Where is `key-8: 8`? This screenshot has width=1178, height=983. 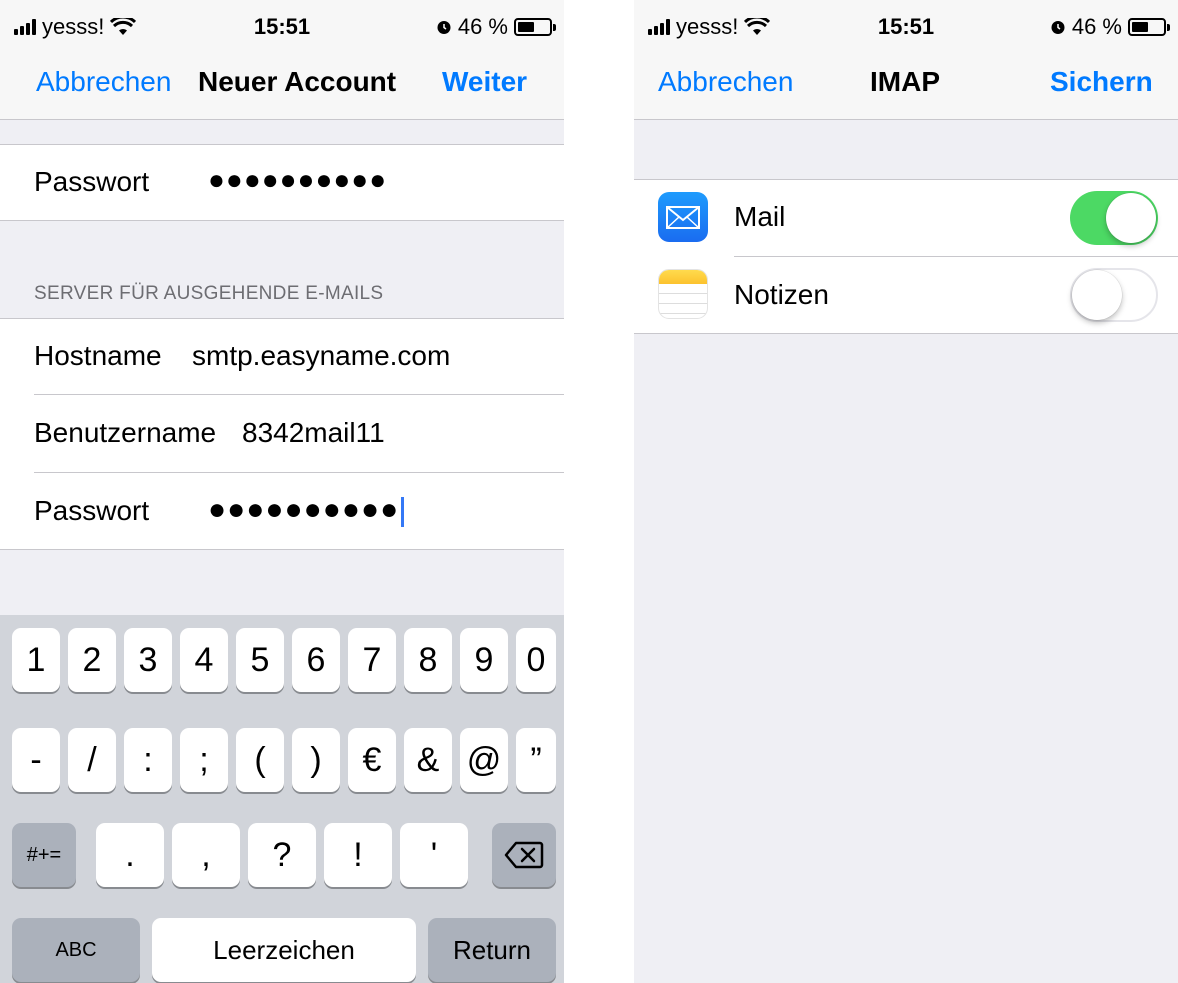 key-8: 8 is located at coordinates (428, 660).